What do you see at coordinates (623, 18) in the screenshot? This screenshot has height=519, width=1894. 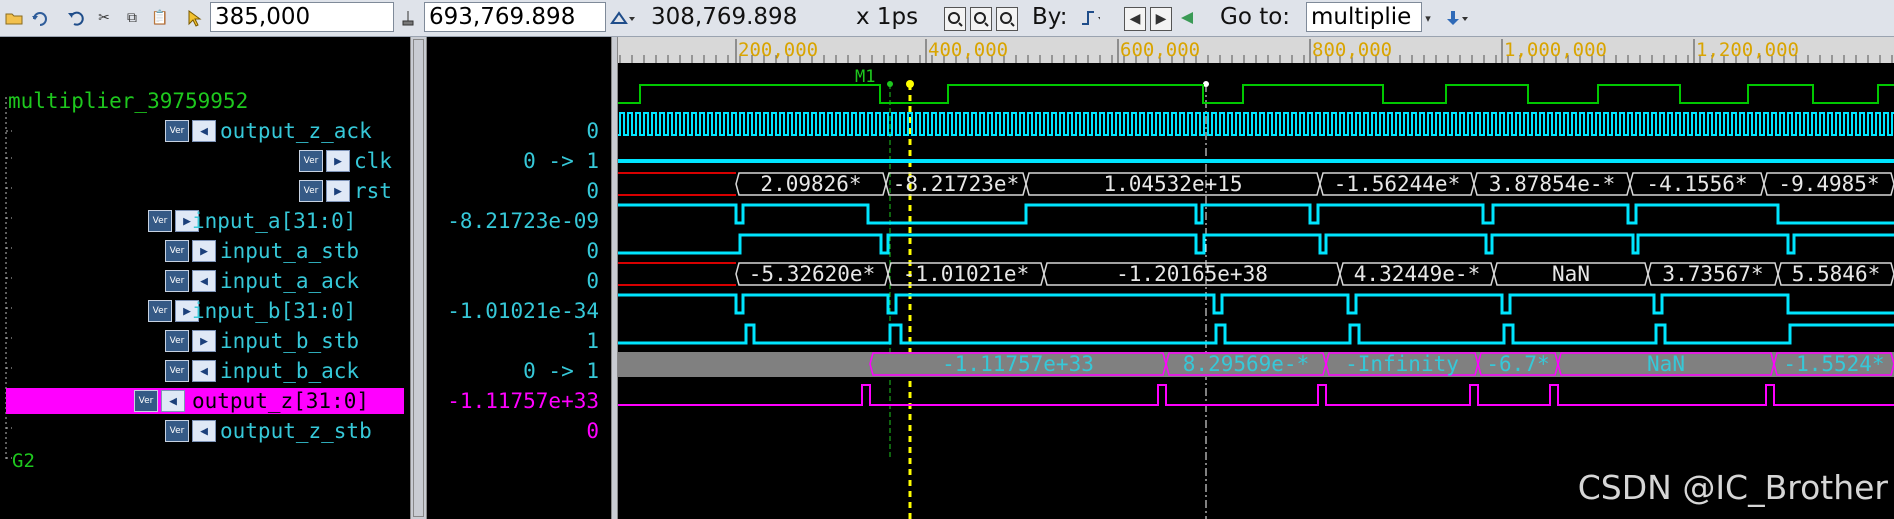 I see `delta-icon` at bounding box center [623, 18].